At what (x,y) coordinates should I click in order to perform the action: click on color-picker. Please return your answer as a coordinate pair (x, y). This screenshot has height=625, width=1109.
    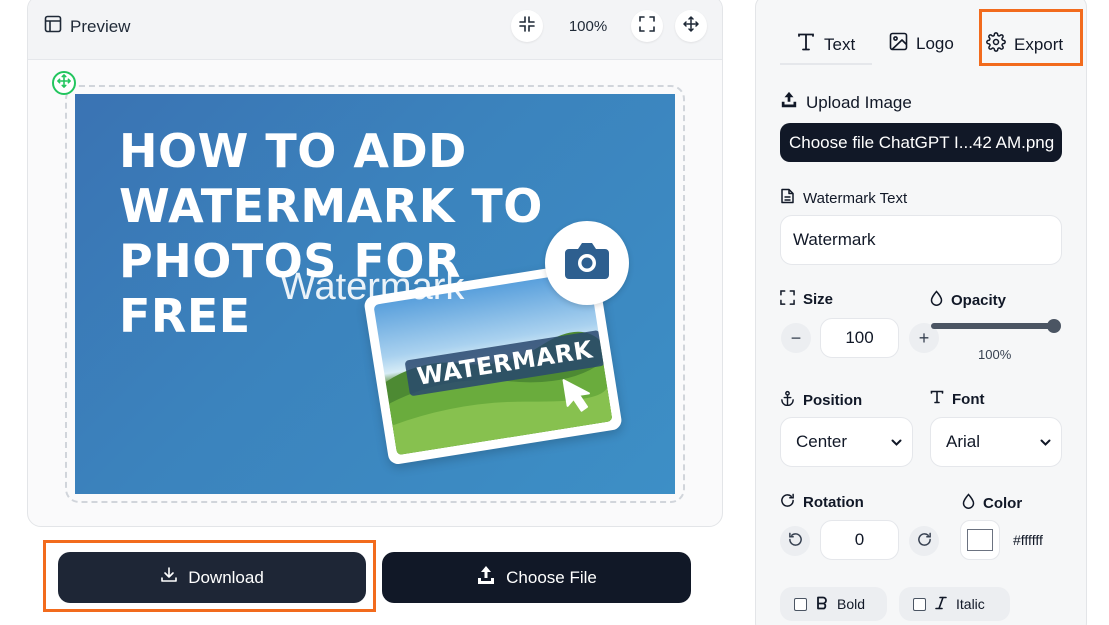
    Looking at the image, I should click on (980, 540).